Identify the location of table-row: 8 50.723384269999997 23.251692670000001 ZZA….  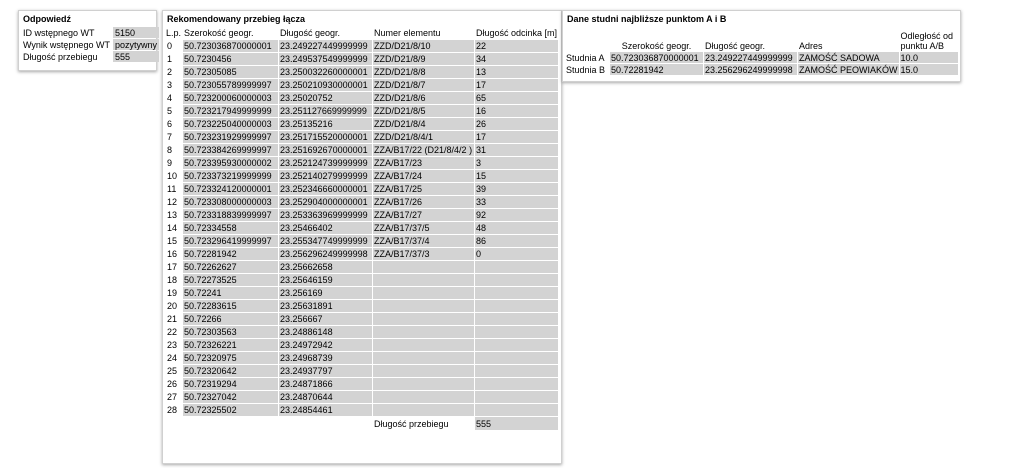
(362, 150).